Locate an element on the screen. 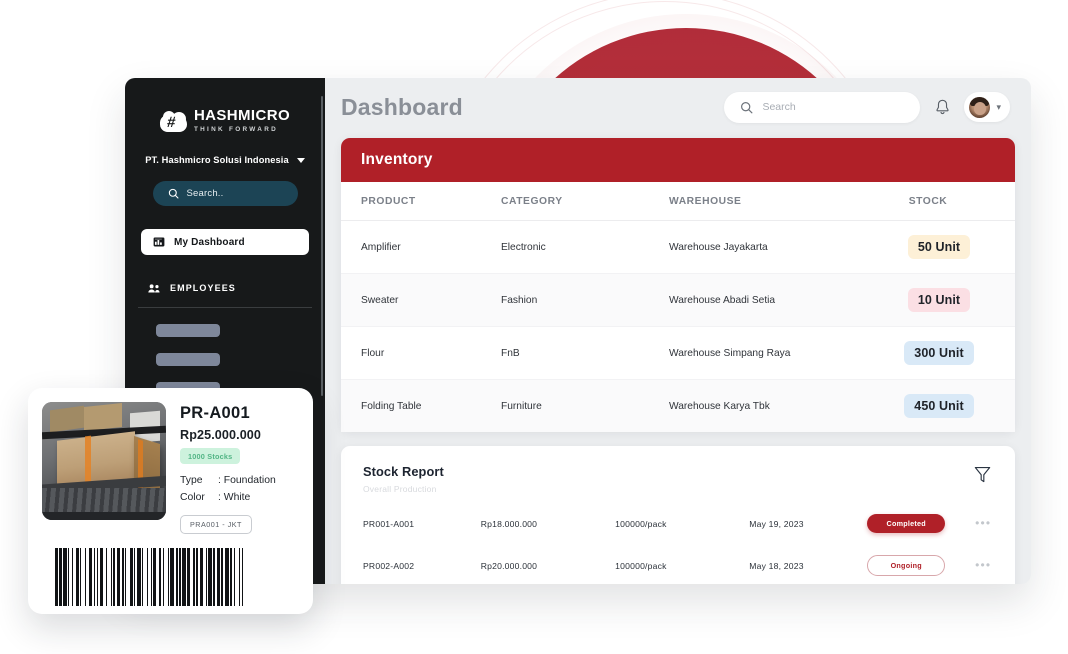  status-badge: 300 Unit is located at coordinates (939, 353).